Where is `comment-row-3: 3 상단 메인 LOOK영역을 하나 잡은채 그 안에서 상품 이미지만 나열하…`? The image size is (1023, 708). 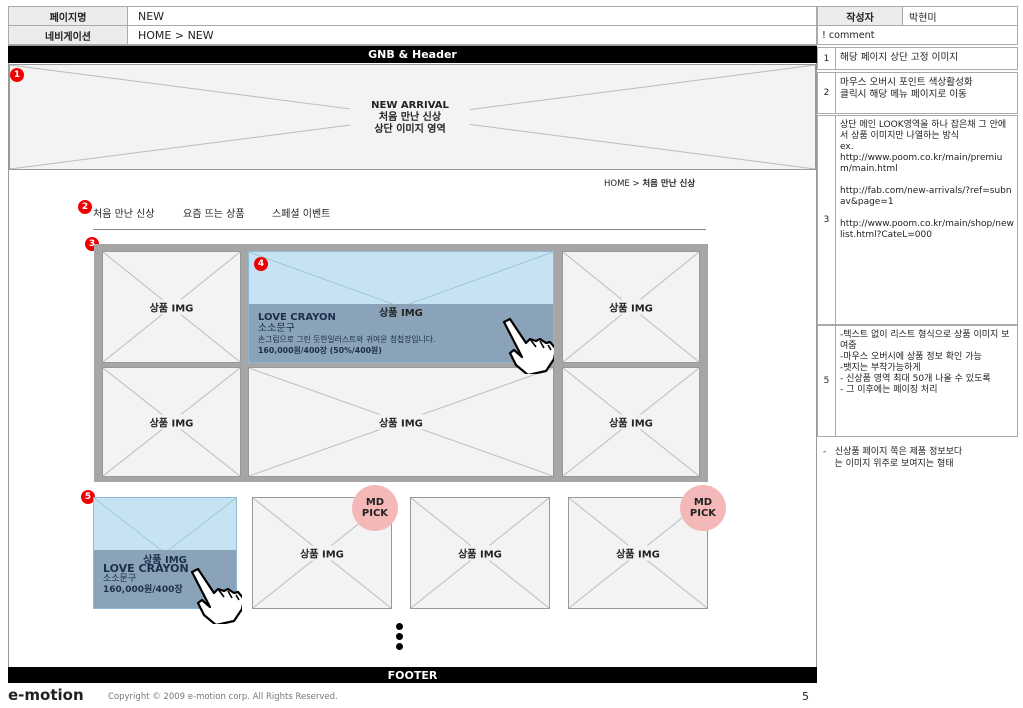 comment-row-3: 3 상단 메인 LOOK영역을 하나 잡은채 그 안에서 상품 이미지만 나열하… is located at coordinates (917, 220).